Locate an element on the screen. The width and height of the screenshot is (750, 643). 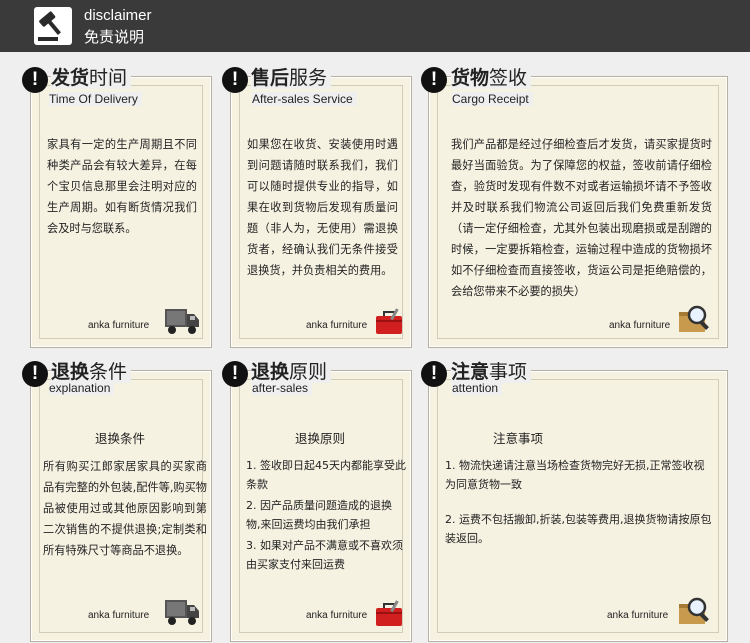
list-item: 3. 如果对产品不满意或不喜欢须由买家支付来回运费 is located at coordinates (324, 555).